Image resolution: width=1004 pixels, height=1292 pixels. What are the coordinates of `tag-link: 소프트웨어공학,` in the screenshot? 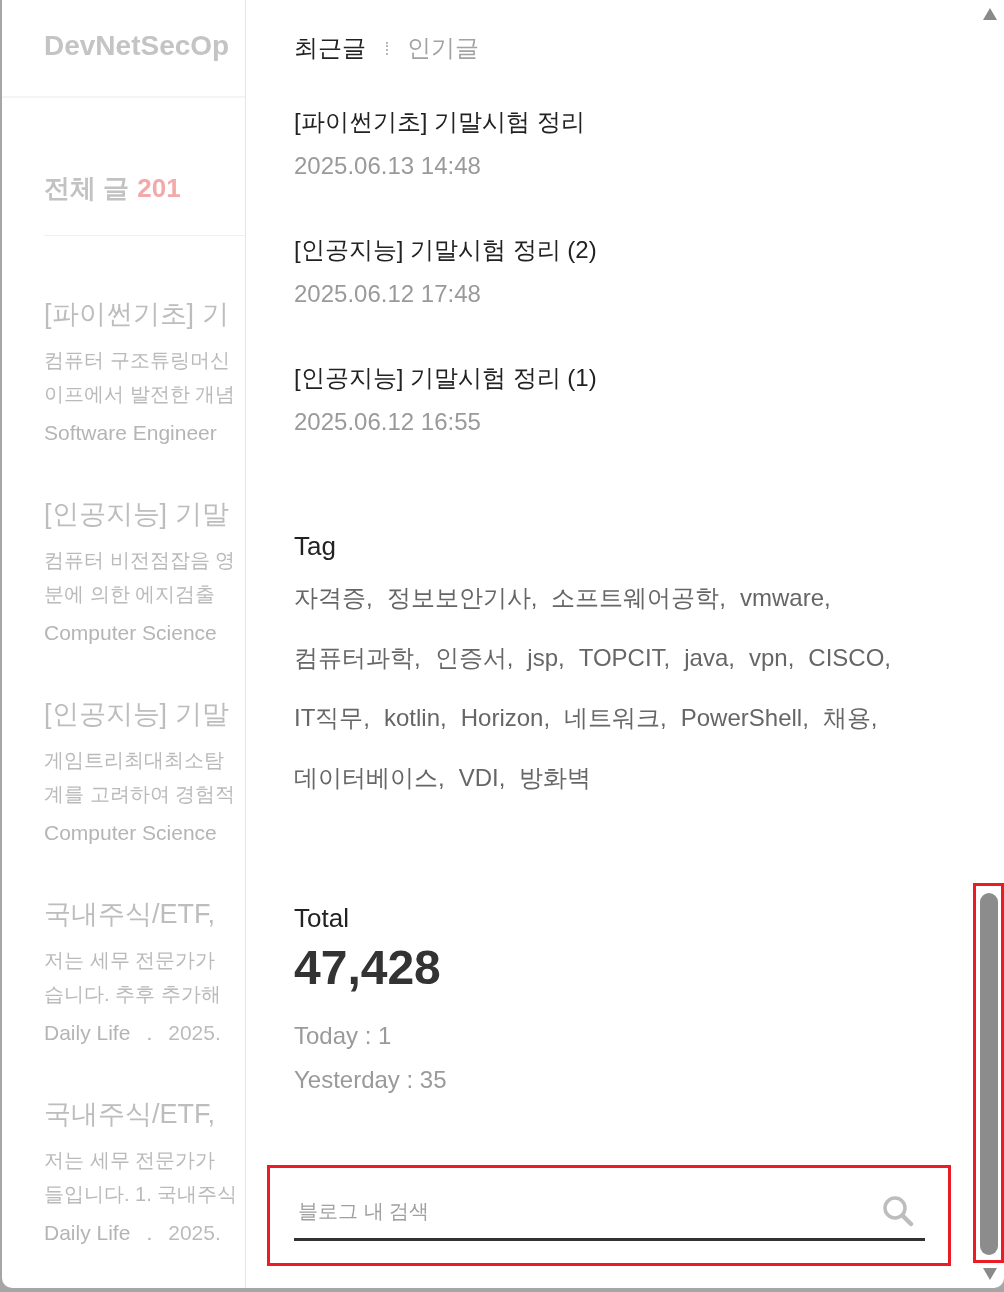 It's located at (638, 598).